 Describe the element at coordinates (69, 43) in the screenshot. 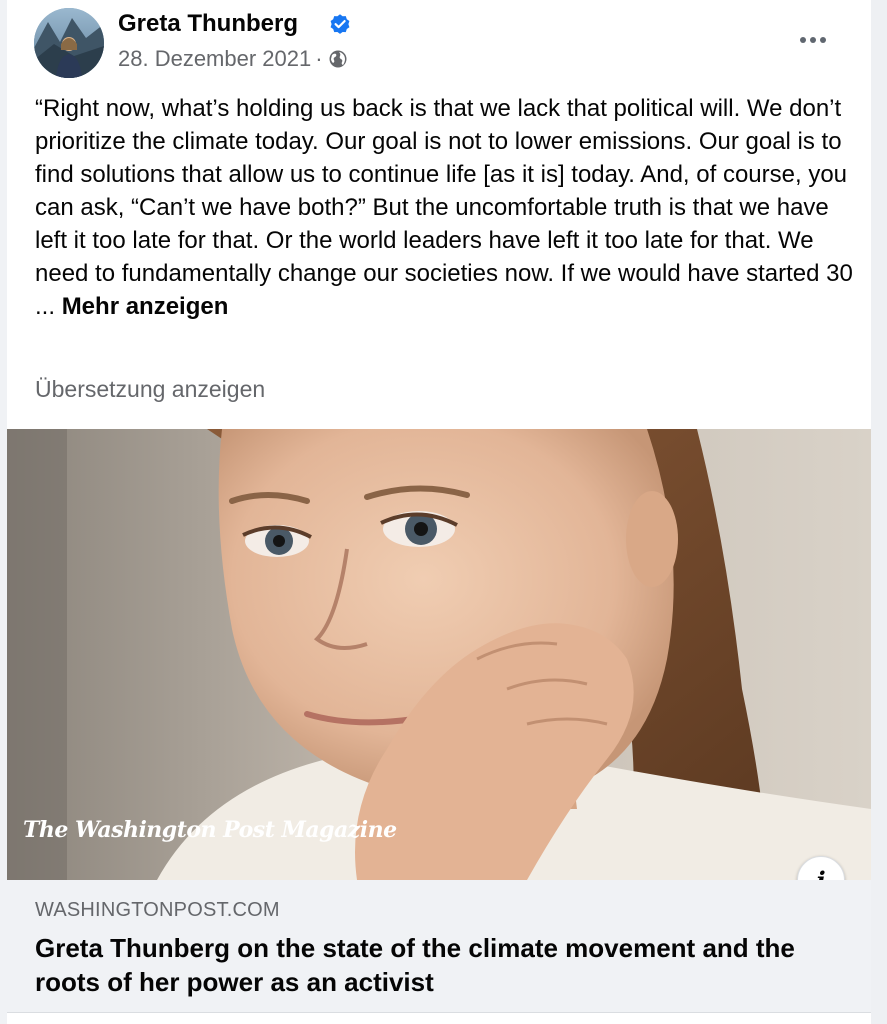

I see `author-avatar` at that location.